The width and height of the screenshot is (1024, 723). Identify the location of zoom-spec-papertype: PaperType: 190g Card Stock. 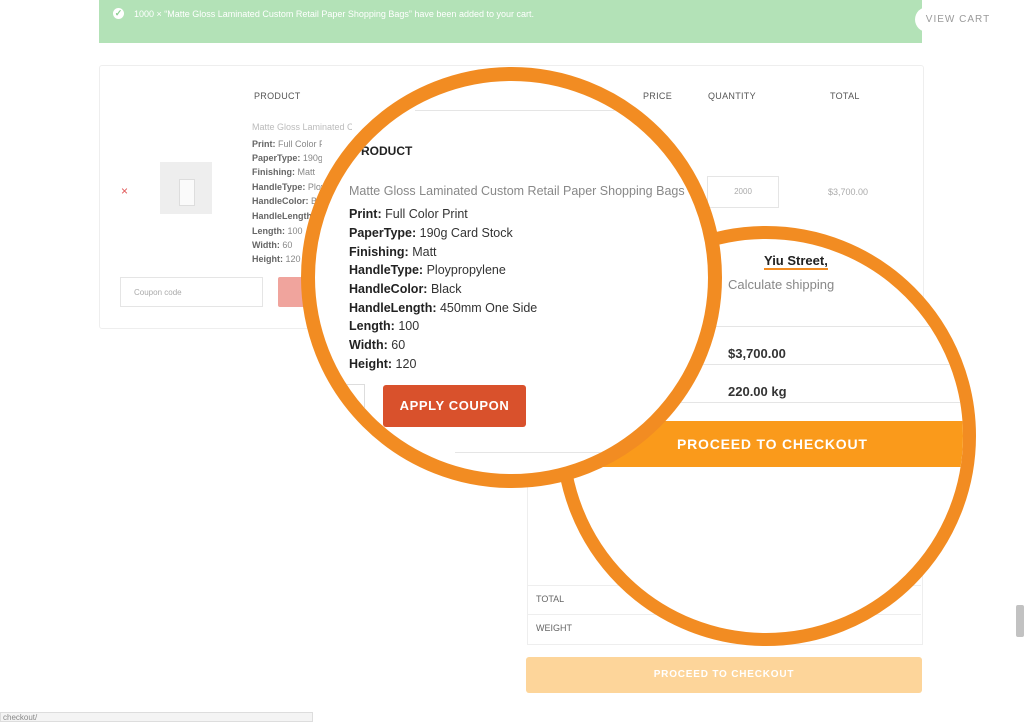
(431, 233).